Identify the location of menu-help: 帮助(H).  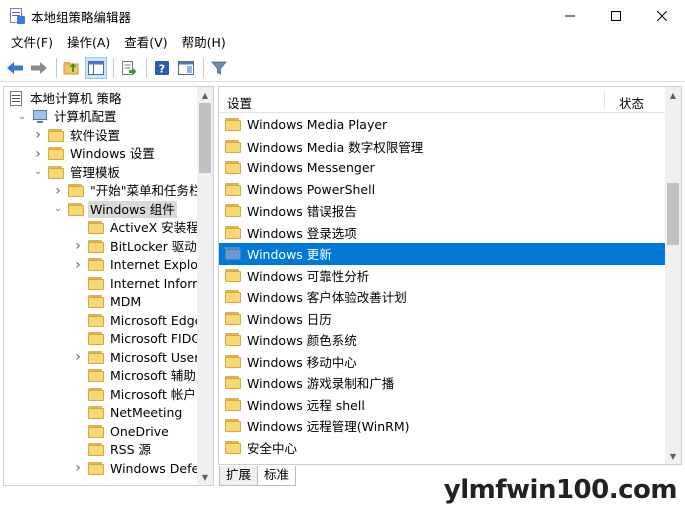
(204, 43).